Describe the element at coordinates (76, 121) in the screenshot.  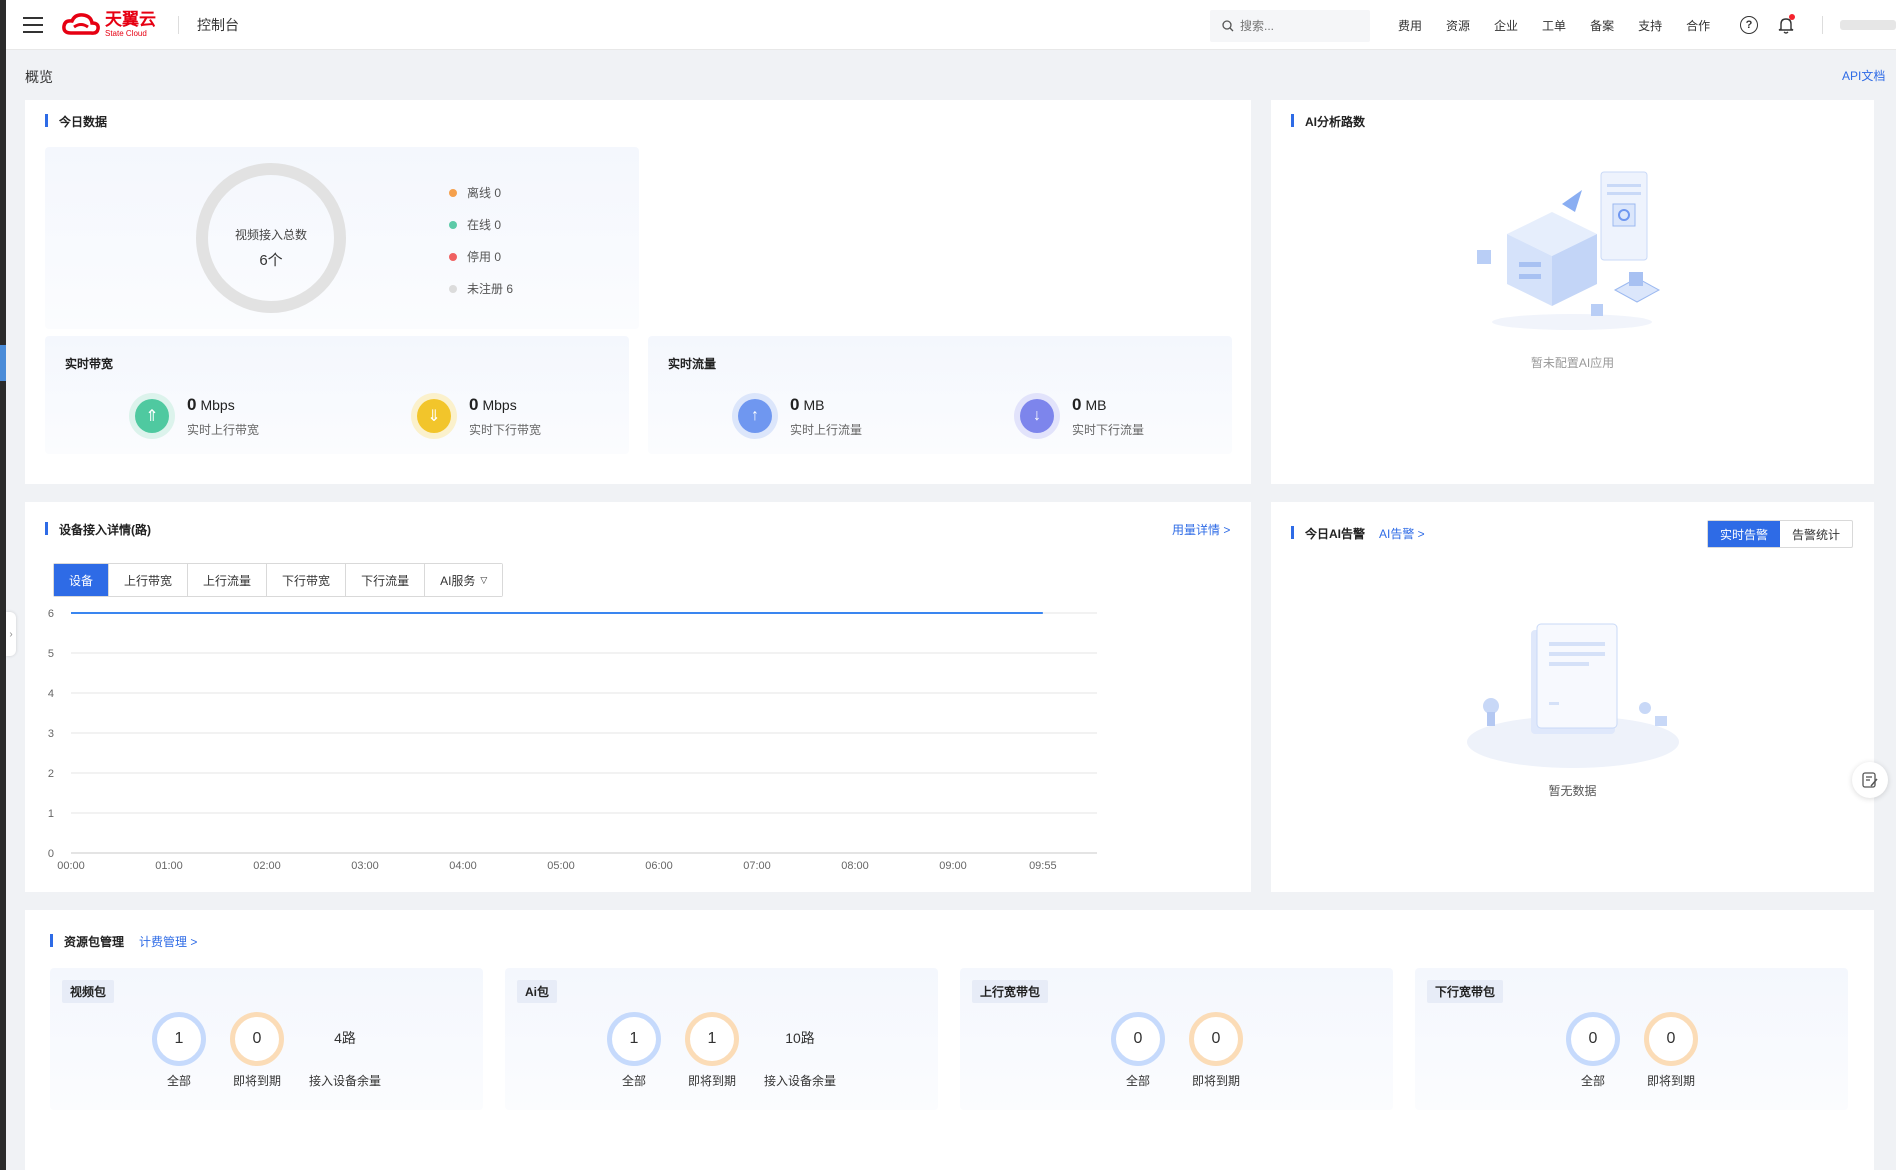
I see `section-title: 今日数据` at that location.